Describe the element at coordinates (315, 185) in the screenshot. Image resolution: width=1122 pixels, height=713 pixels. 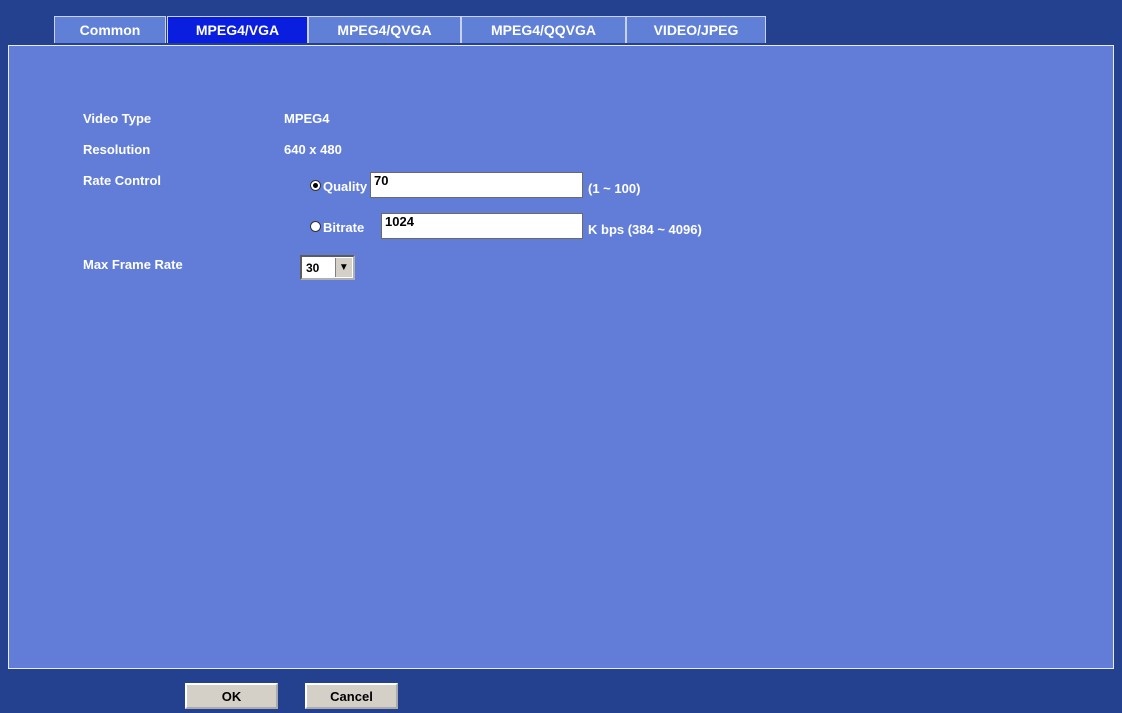
I see `quality-radio` at that location.